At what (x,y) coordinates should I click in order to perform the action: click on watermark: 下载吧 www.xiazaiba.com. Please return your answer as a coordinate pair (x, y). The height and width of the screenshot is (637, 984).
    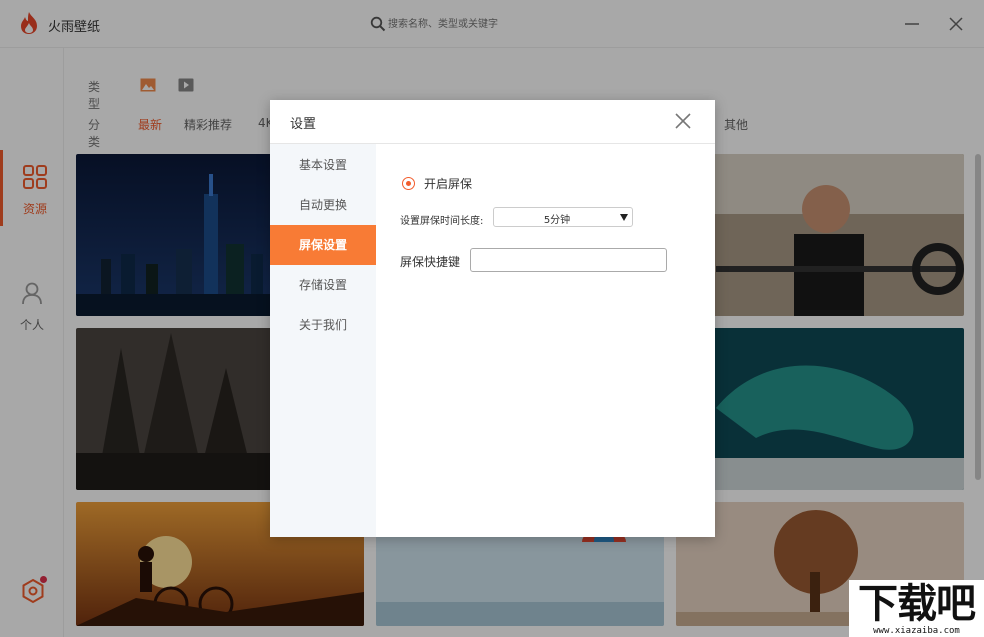
    Looking at the image, I should click on (916, 608).